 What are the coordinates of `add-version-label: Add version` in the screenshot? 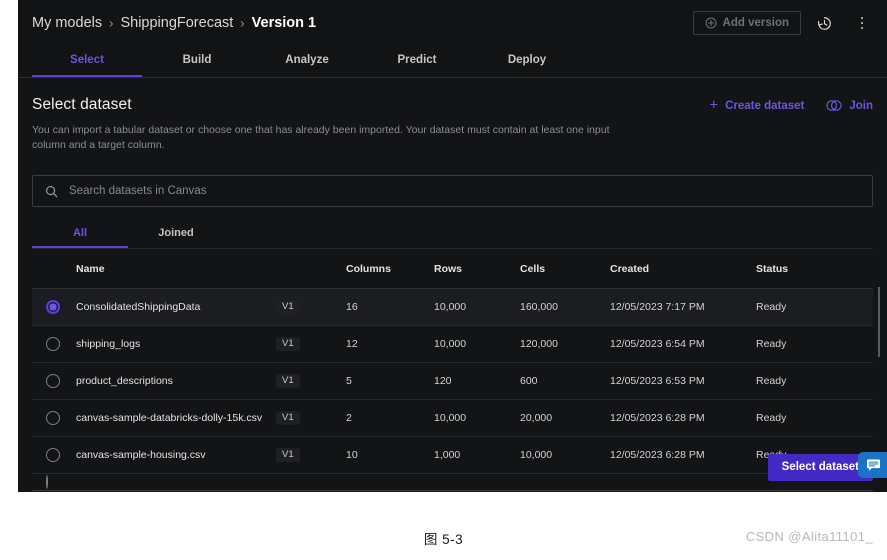 It's located at (755, 23).